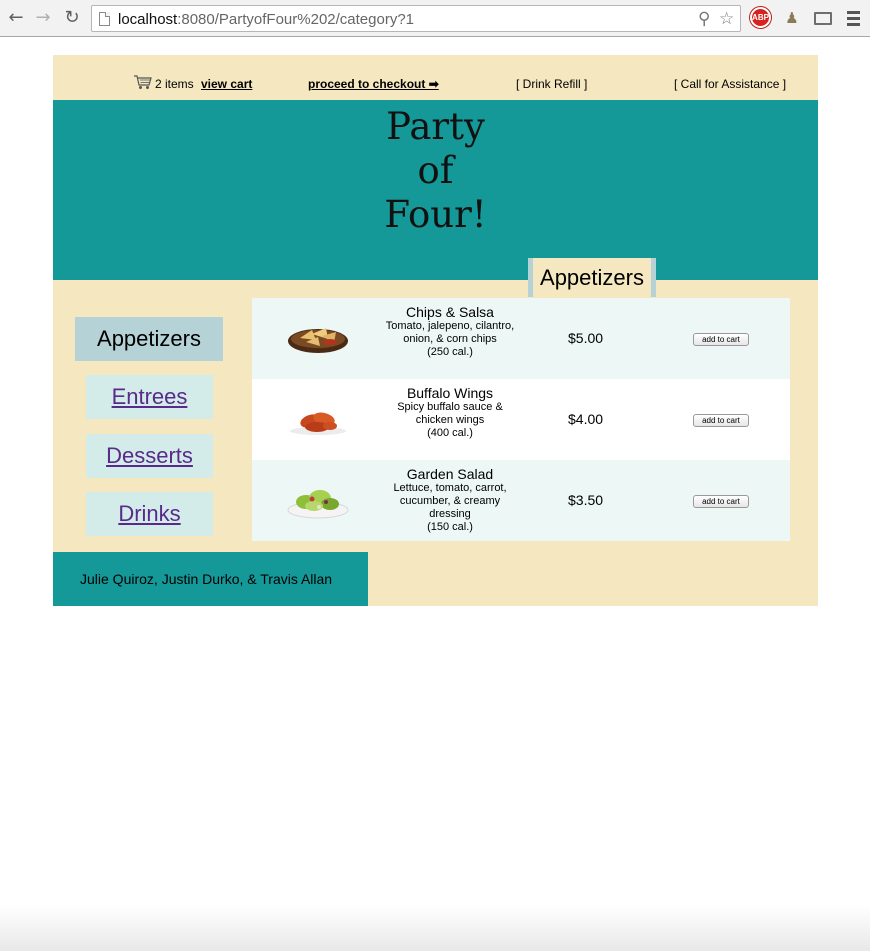 Image resolution: width=870 pixels, height=951 pixels. I want to click on adblock-extension-icon: ABP, so click(760, 17).